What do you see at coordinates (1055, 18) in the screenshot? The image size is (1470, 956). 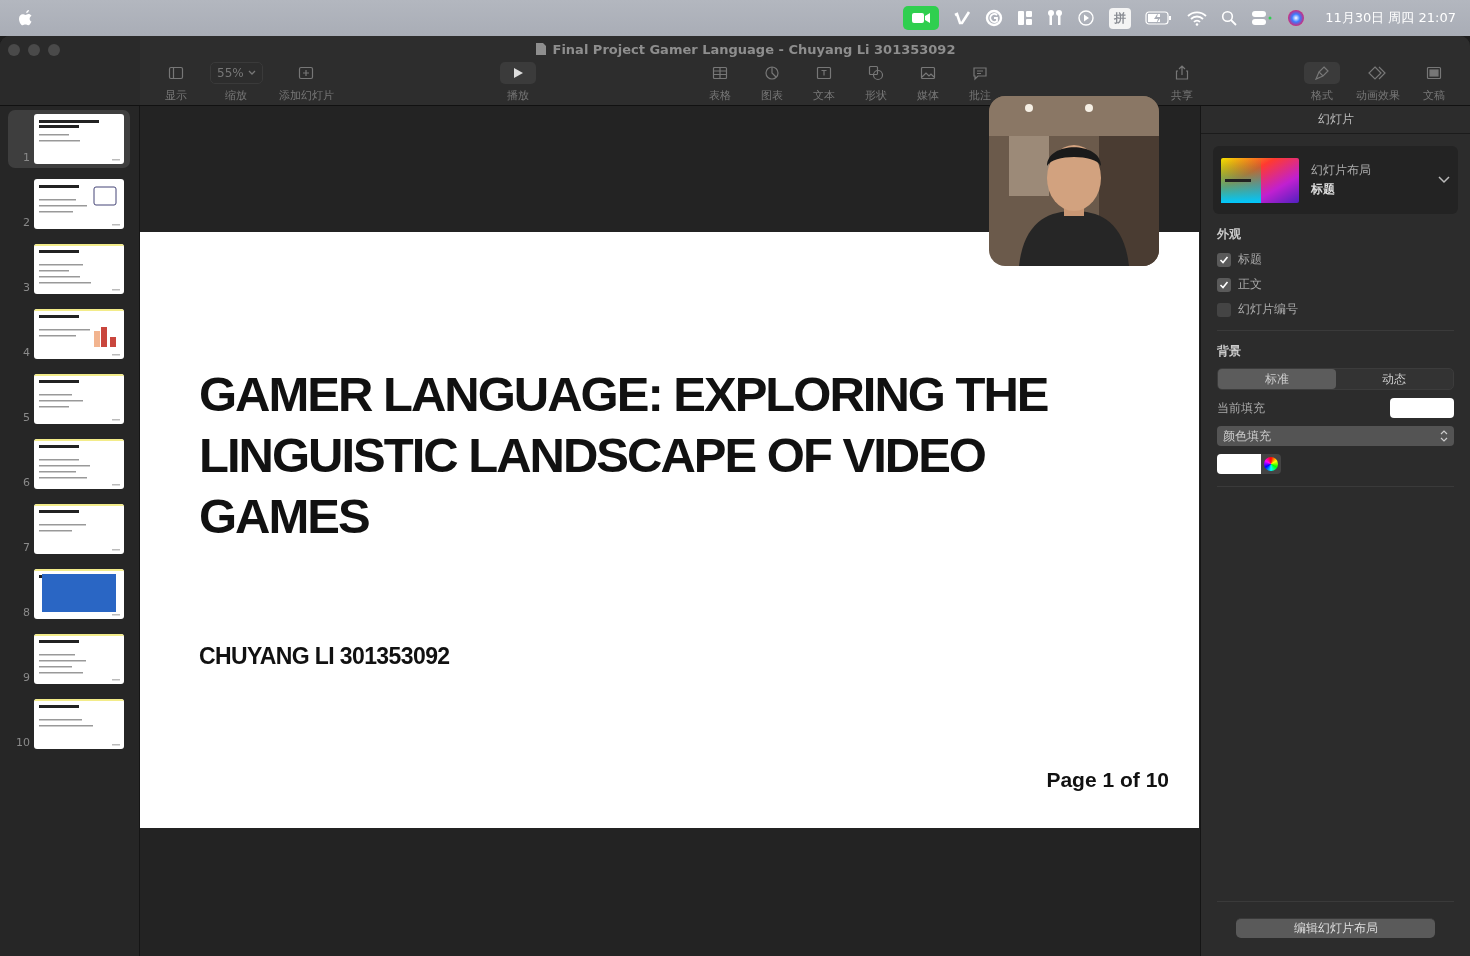 I see `earbuds-icon` at bounding box center [1055, 18].